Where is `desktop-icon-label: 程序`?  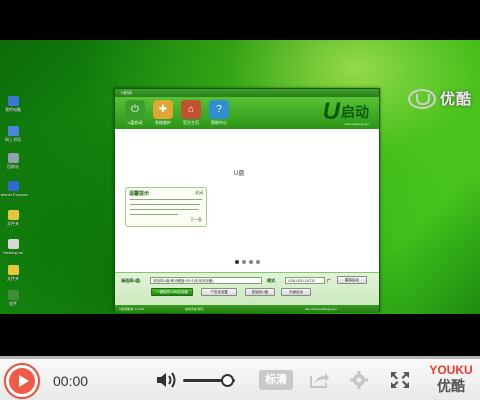 desktop-icon-label: 程序 is located at coordinates (13, 303).